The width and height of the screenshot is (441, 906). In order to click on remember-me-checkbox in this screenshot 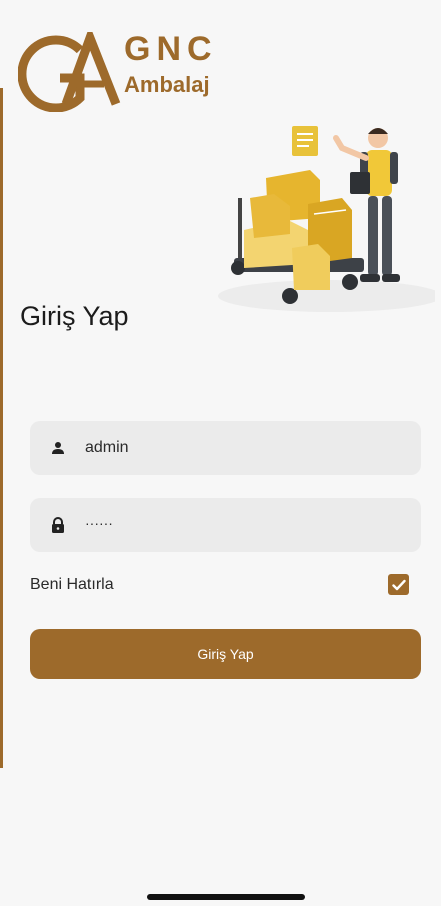, I will do `click(398, 584)`.